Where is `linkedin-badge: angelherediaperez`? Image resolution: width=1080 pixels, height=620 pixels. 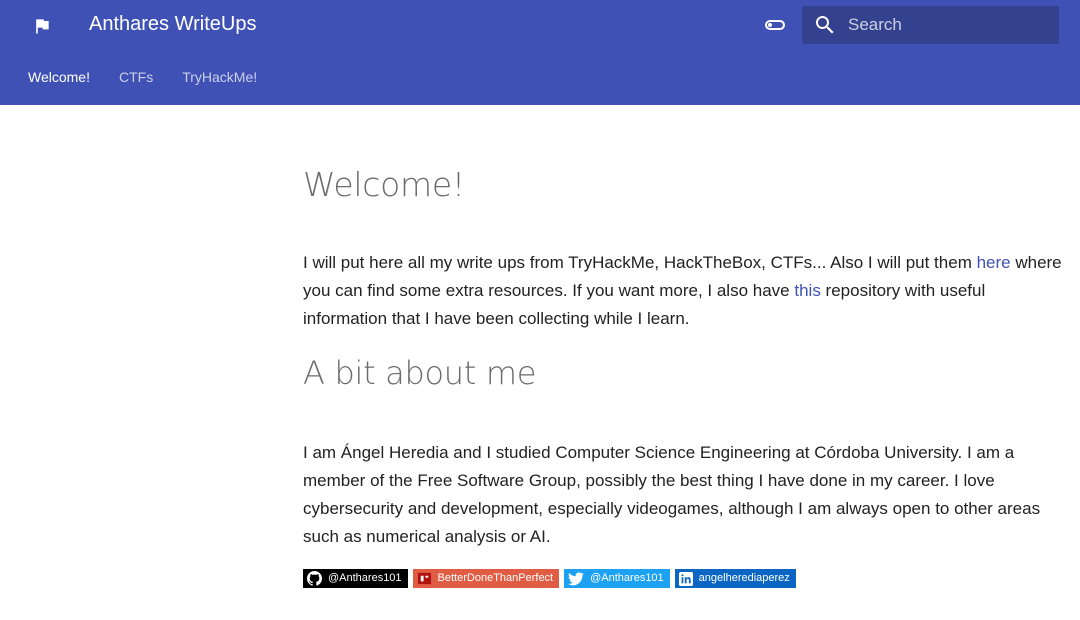
linkedin-badge: angelherediaperez is located at coordinates (735, 578).